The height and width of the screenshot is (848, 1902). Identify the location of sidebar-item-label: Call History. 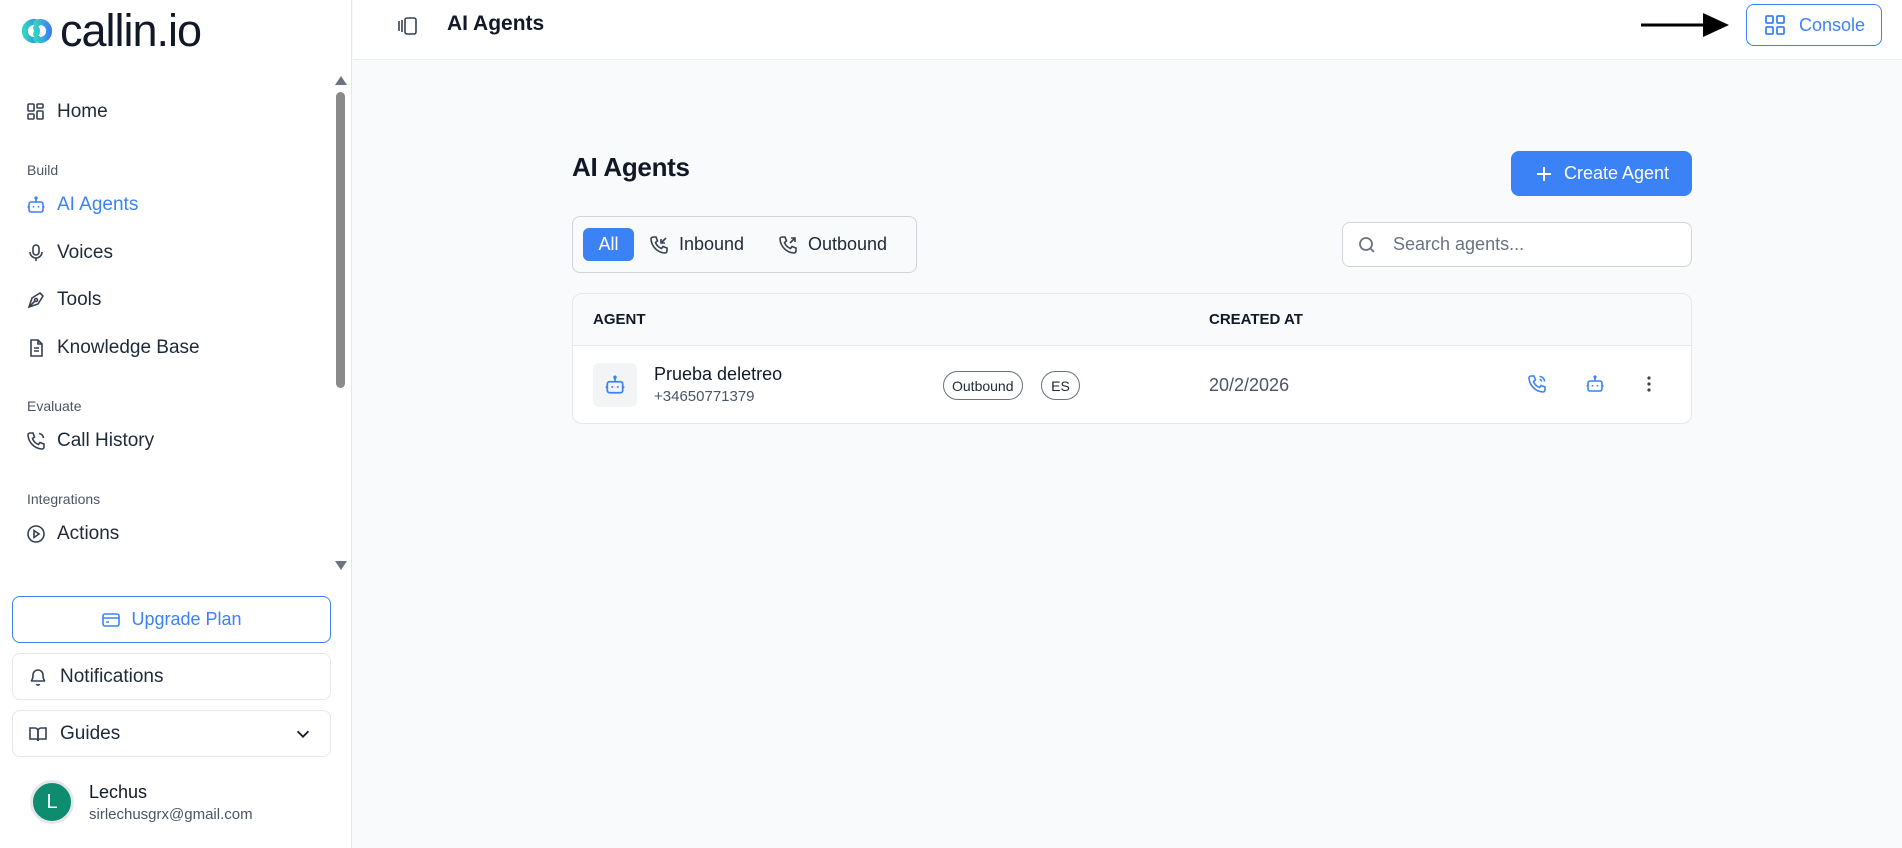
(106, 440).